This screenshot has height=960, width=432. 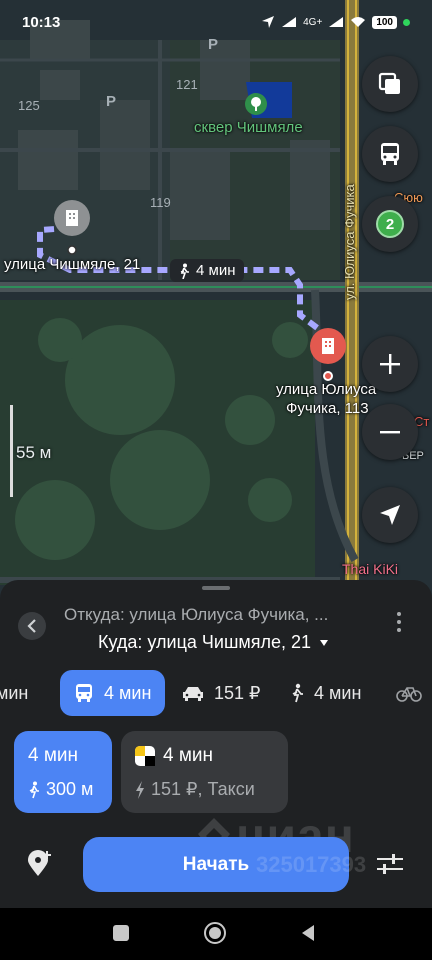 What do you see at coordinates (256, 104) in the screenshot?
I see `park-icon` at bounding box center [256, 104].